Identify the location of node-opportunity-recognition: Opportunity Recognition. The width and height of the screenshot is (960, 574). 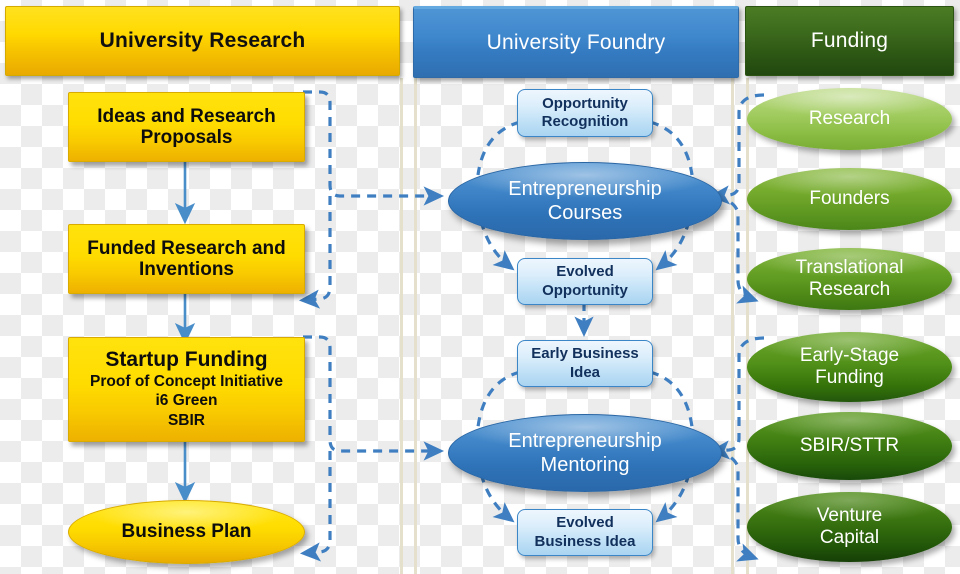
(585, 113).